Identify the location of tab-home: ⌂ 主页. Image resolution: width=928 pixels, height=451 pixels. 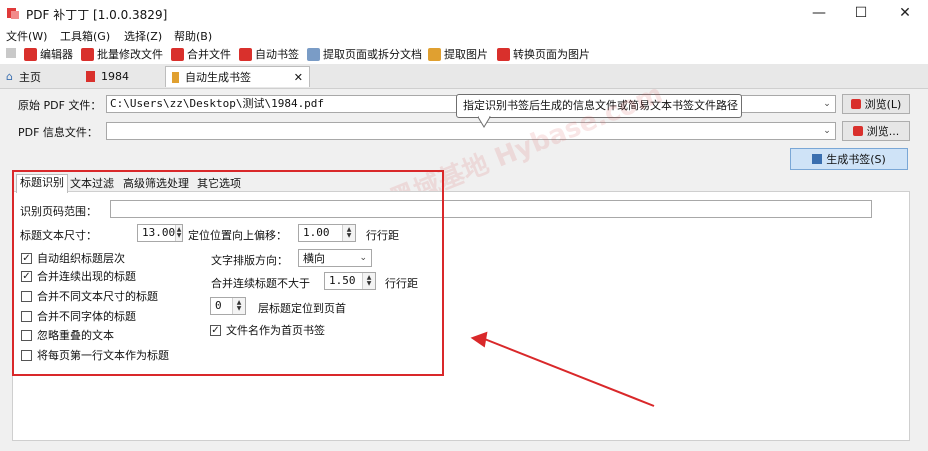
(39, 76).